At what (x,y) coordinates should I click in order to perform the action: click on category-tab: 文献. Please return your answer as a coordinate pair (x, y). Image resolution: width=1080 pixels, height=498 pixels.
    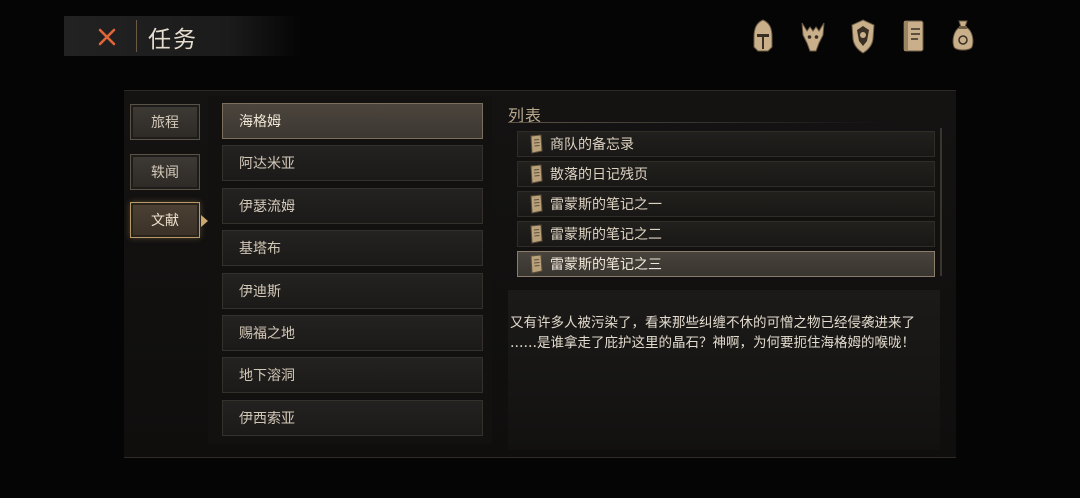
    Looking at the image, I should click on (165, 220).